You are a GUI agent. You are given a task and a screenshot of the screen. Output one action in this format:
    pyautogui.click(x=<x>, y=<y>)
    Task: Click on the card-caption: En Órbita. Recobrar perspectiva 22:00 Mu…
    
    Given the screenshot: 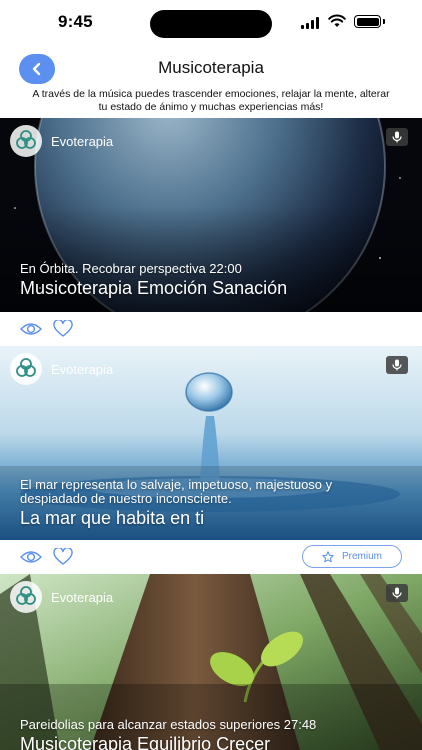 What is the action you would take?
    pyautogui.click(x=210, y=280)
    